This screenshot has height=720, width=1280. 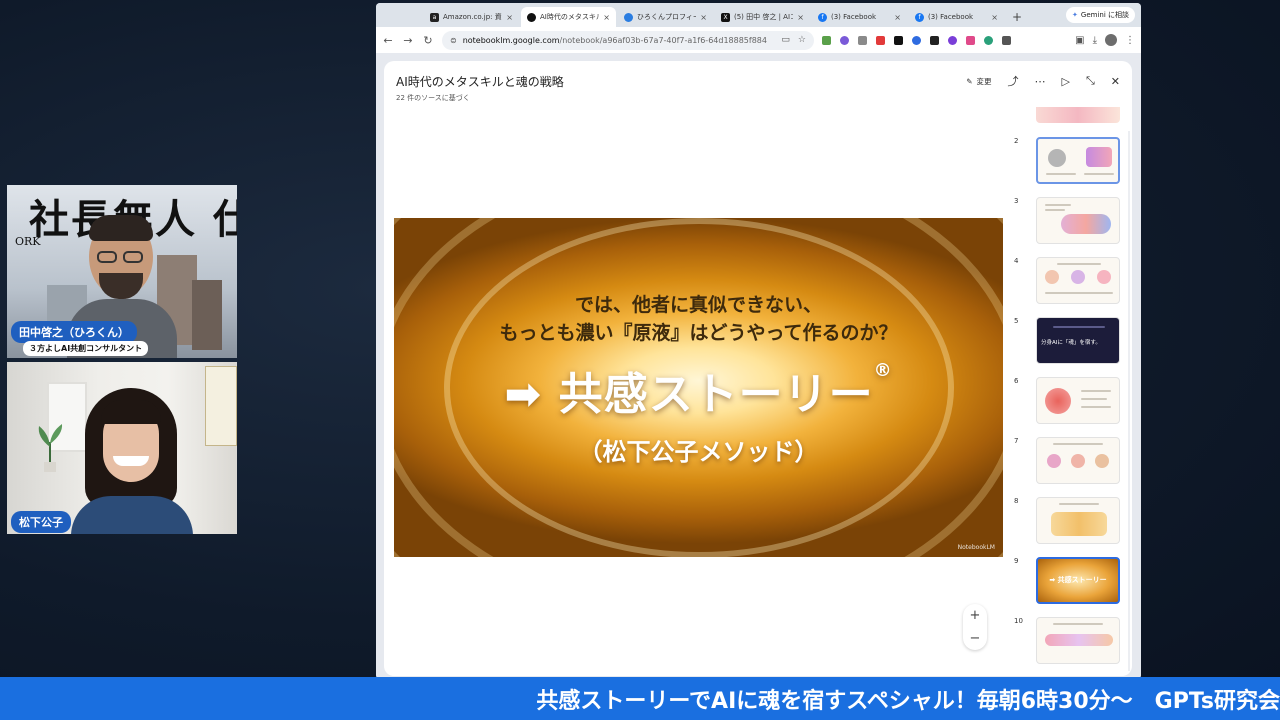 I want to click on menu-kebab-icon: ⋮, so click(x=1130, y=40).